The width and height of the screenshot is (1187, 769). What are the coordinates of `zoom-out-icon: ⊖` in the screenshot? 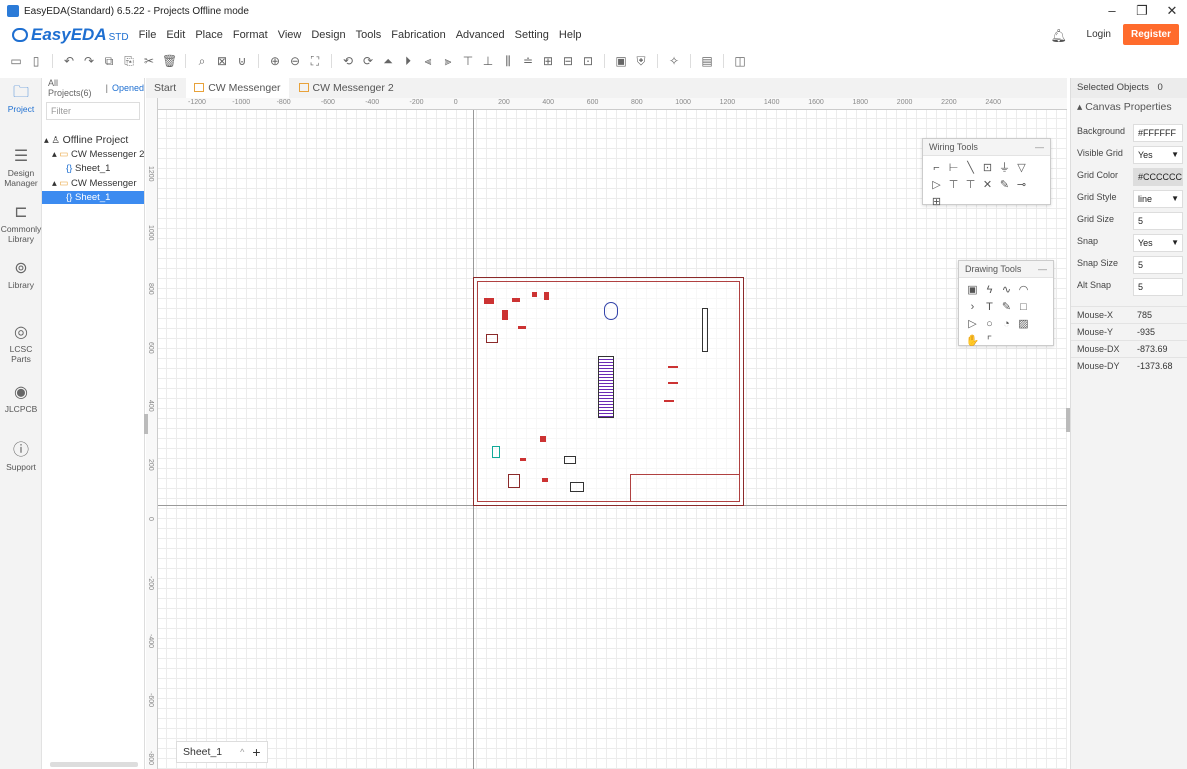 It's located at (295, 61).